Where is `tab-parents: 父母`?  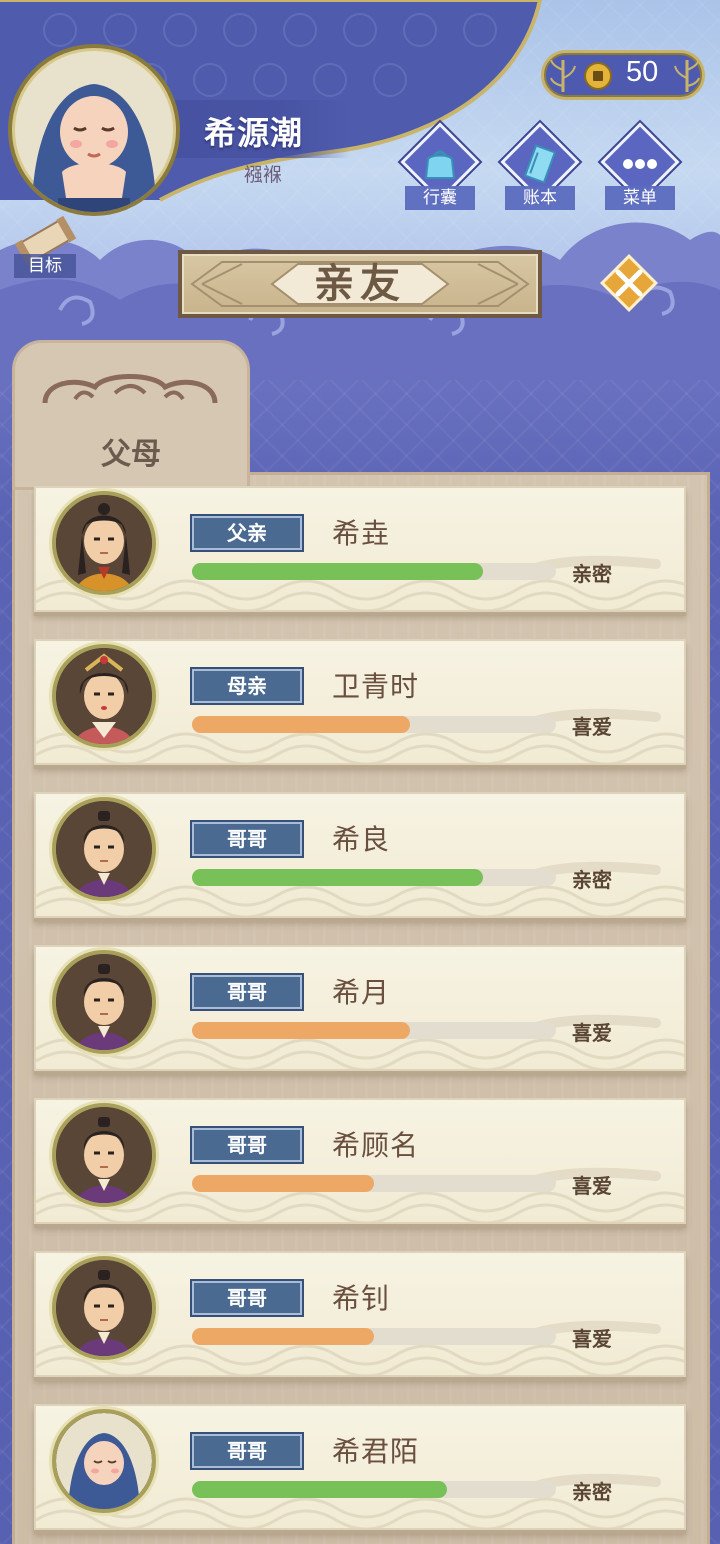
tab-parents: 父母 is located at coordinates (131, 415).